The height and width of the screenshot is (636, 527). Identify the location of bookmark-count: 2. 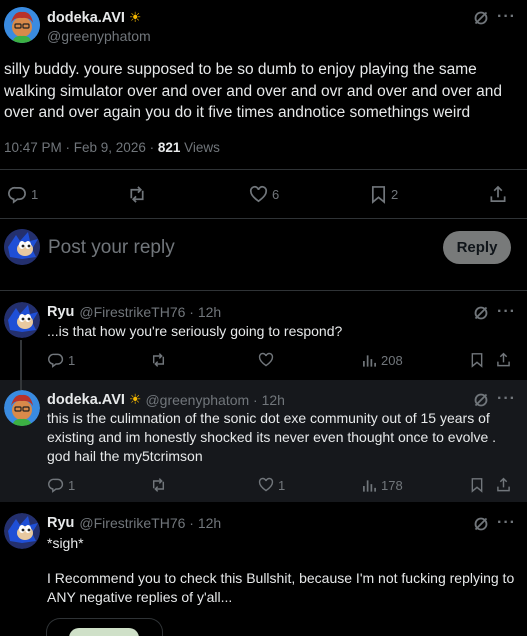
(395, 194).